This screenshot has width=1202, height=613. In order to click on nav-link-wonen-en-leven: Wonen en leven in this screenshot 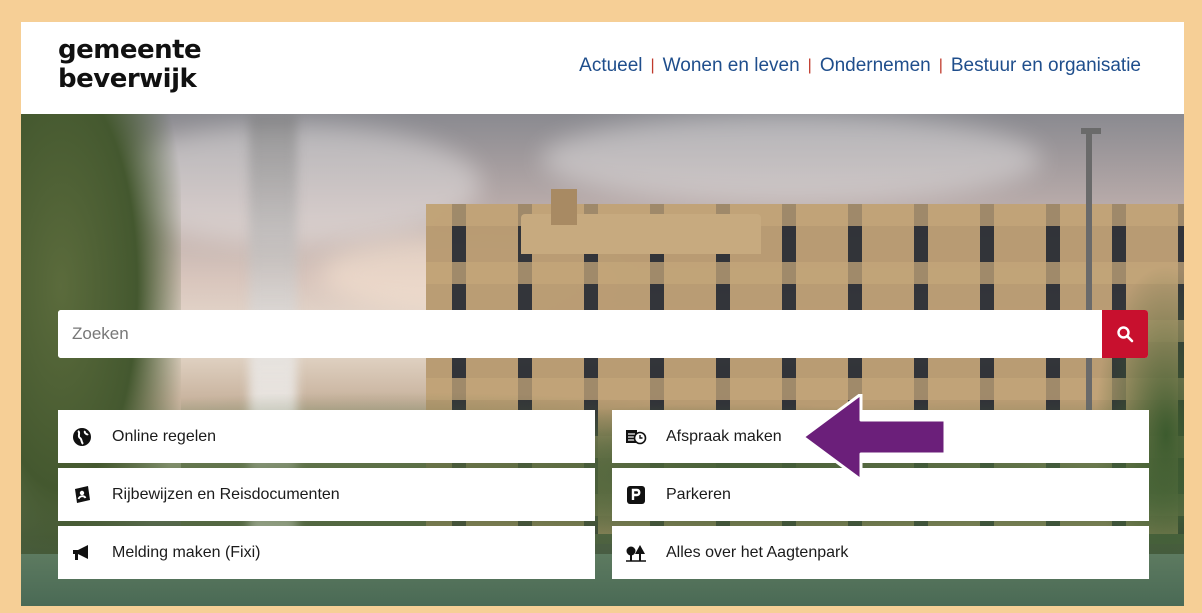, I will do `click(731, 66)`.